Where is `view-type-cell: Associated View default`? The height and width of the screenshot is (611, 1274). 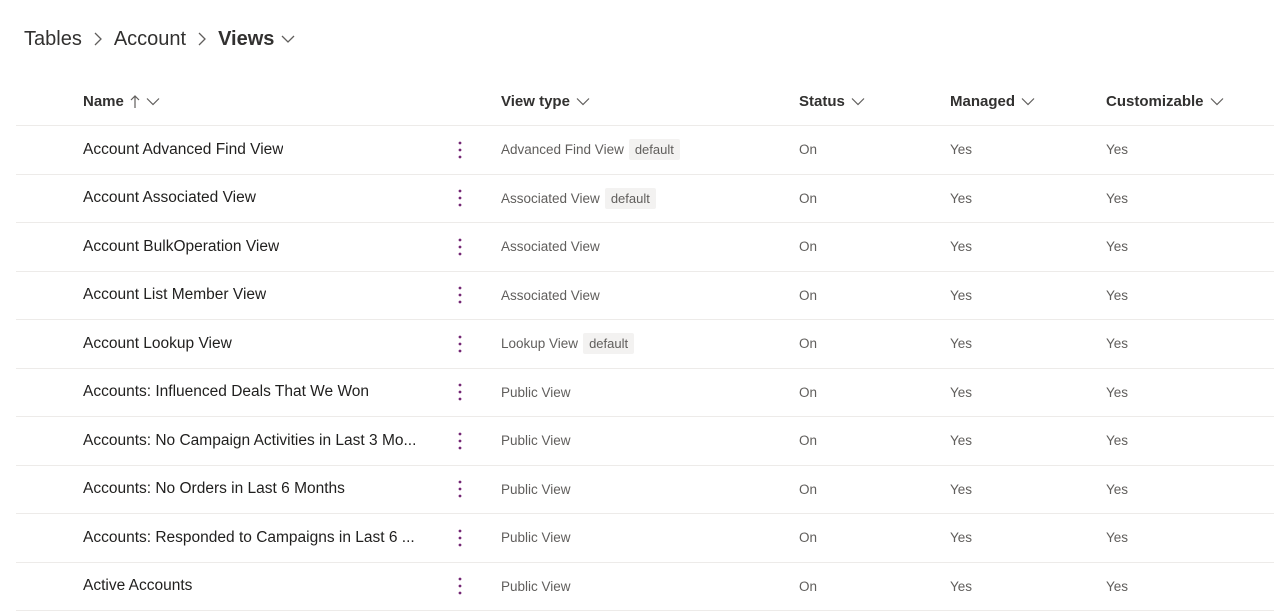 view-type-cell: Associated View default is located at coordinates (641, 199).